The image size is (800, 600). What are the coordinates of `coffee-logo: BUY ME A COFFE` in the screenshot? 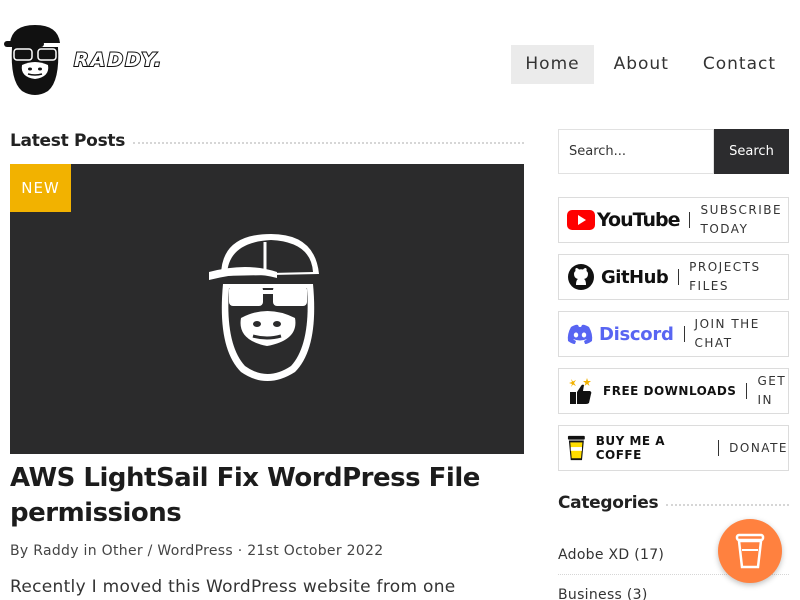 It's located at (637, 448).